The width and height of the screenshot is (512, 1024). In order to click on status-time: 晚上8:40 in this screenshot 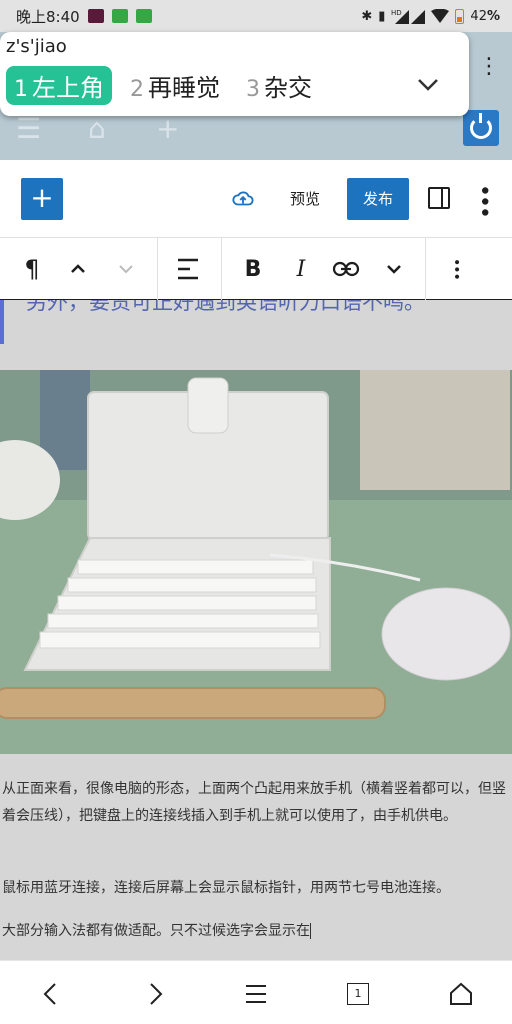, I will do `click(48, 16)`.